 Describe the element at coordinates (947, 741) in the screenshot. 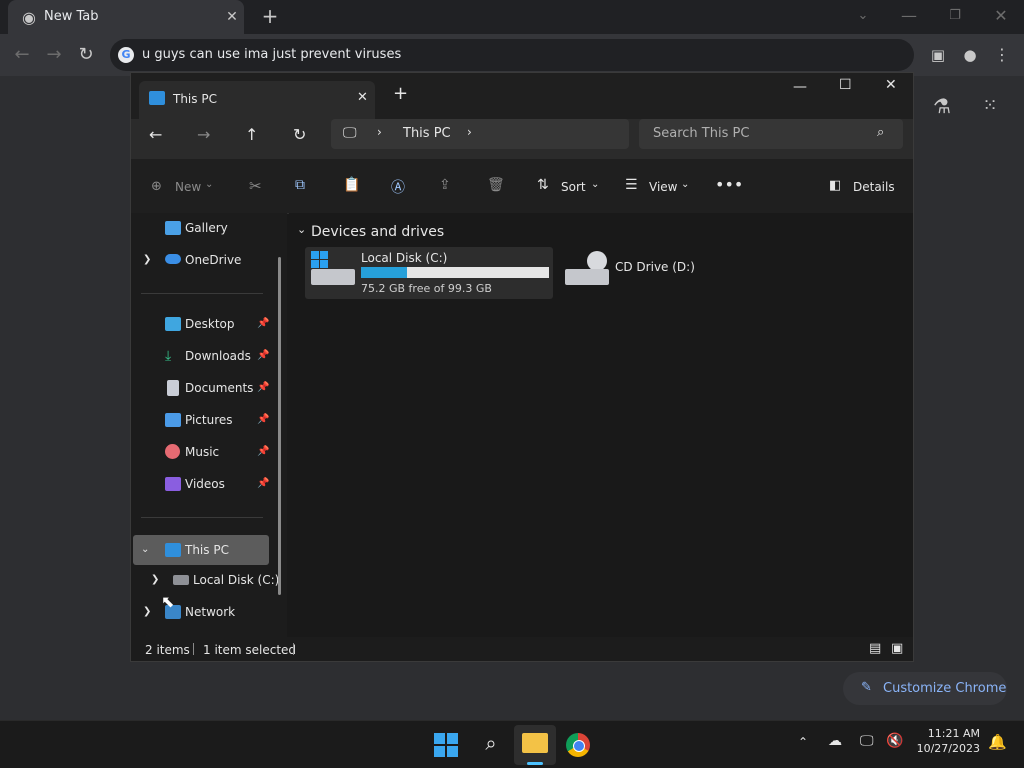

I see `clock: 11:21 AM 10/27/2023` at that location.